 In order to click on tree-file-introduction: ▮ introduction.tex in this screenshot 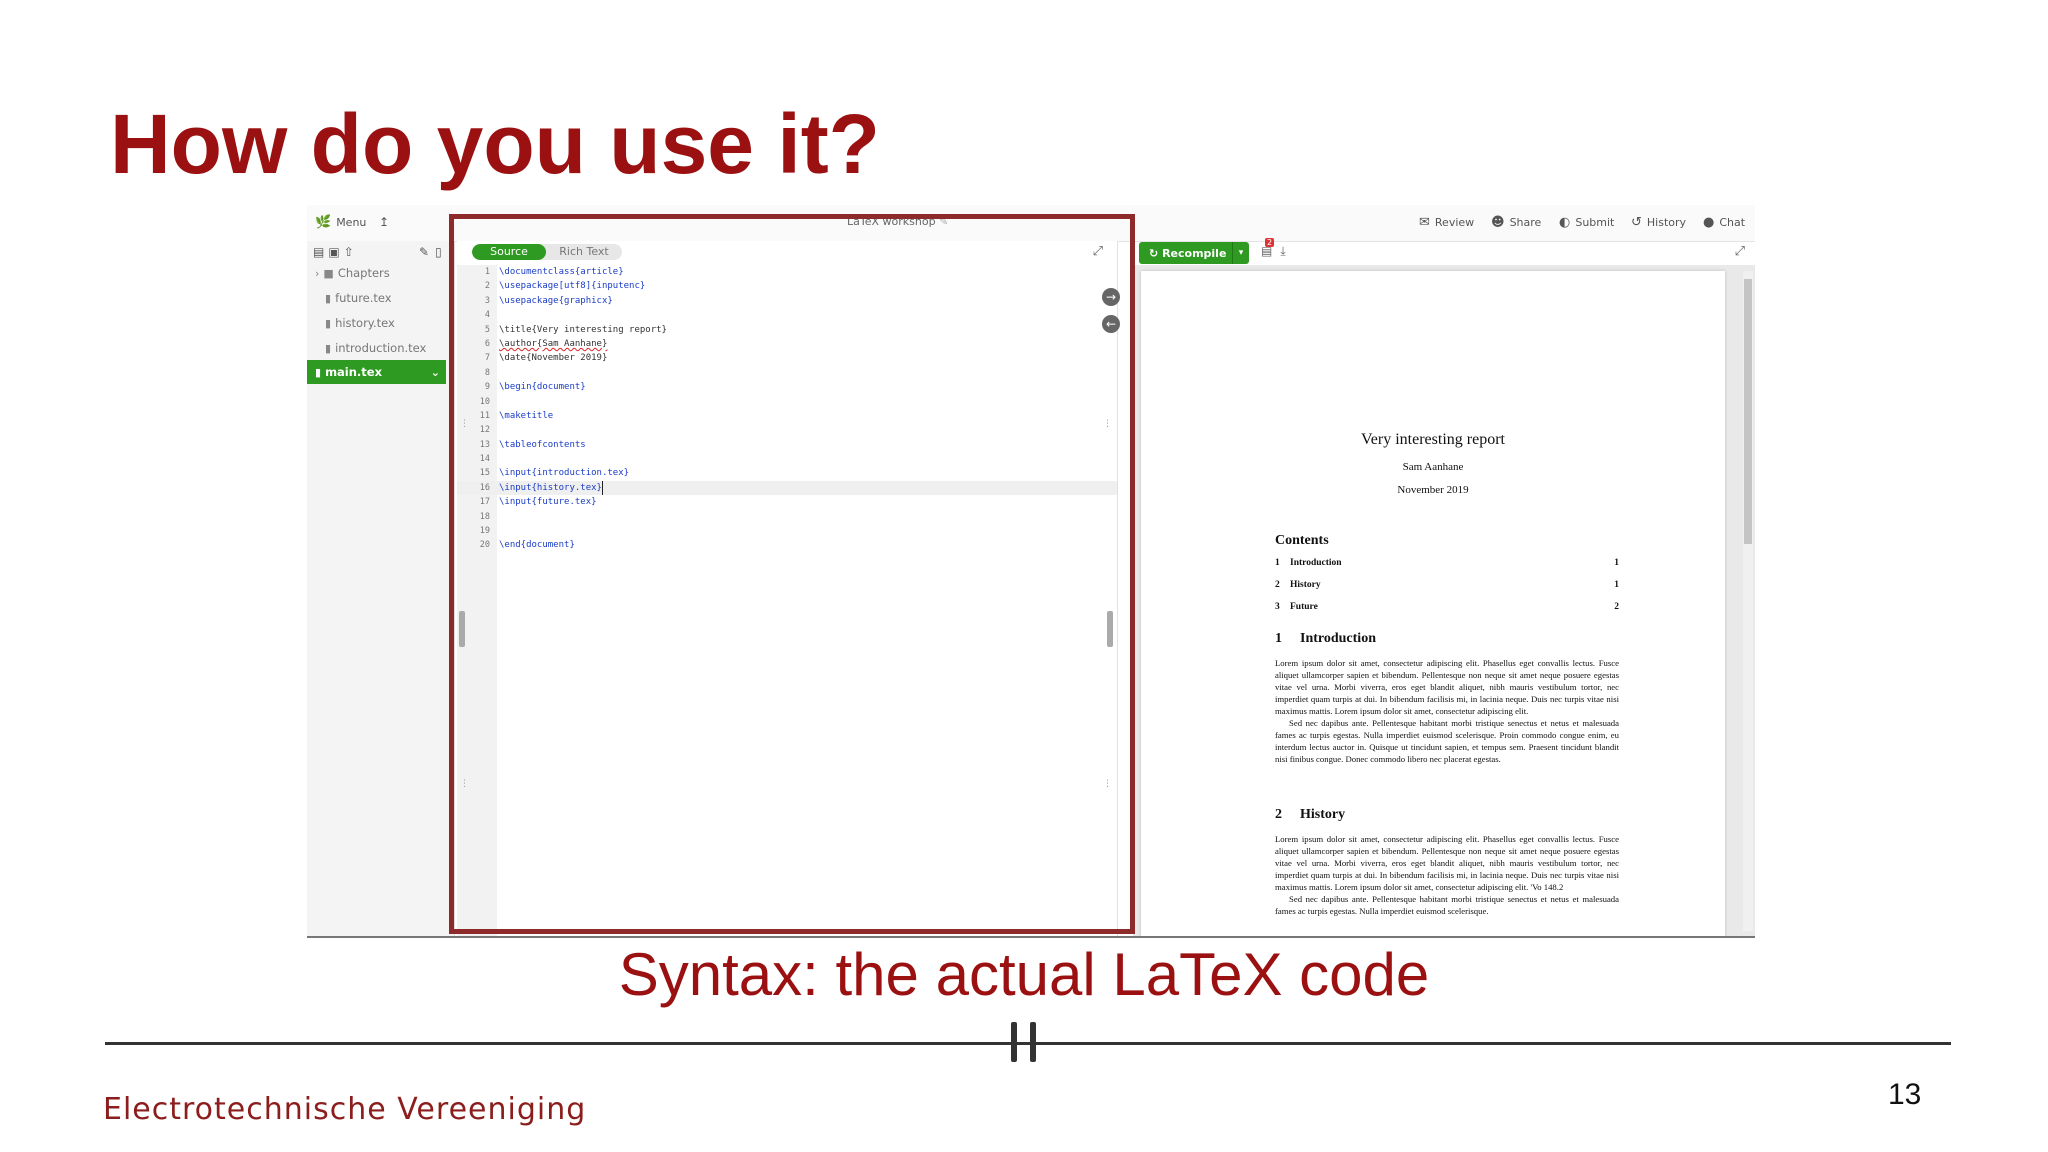, I will do `click(375, 348)`.